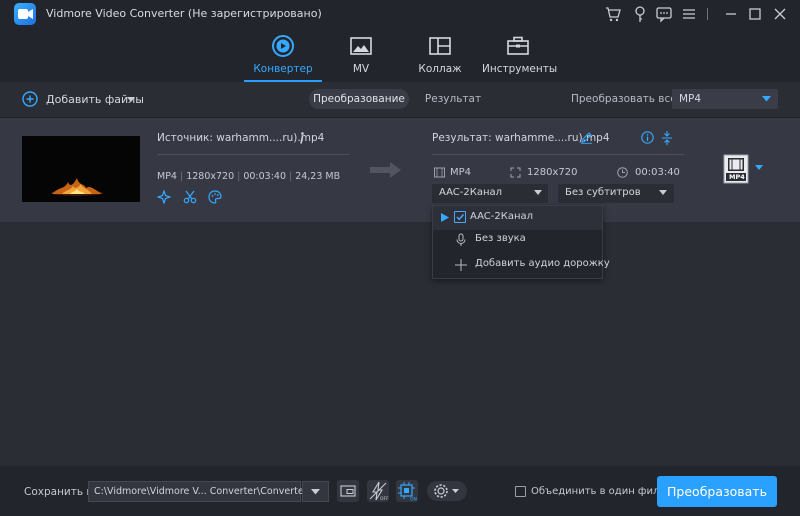  Describe the element at coordinates (690, 99) in the screenshot. I see `convert-all-value: MP4` at that location.